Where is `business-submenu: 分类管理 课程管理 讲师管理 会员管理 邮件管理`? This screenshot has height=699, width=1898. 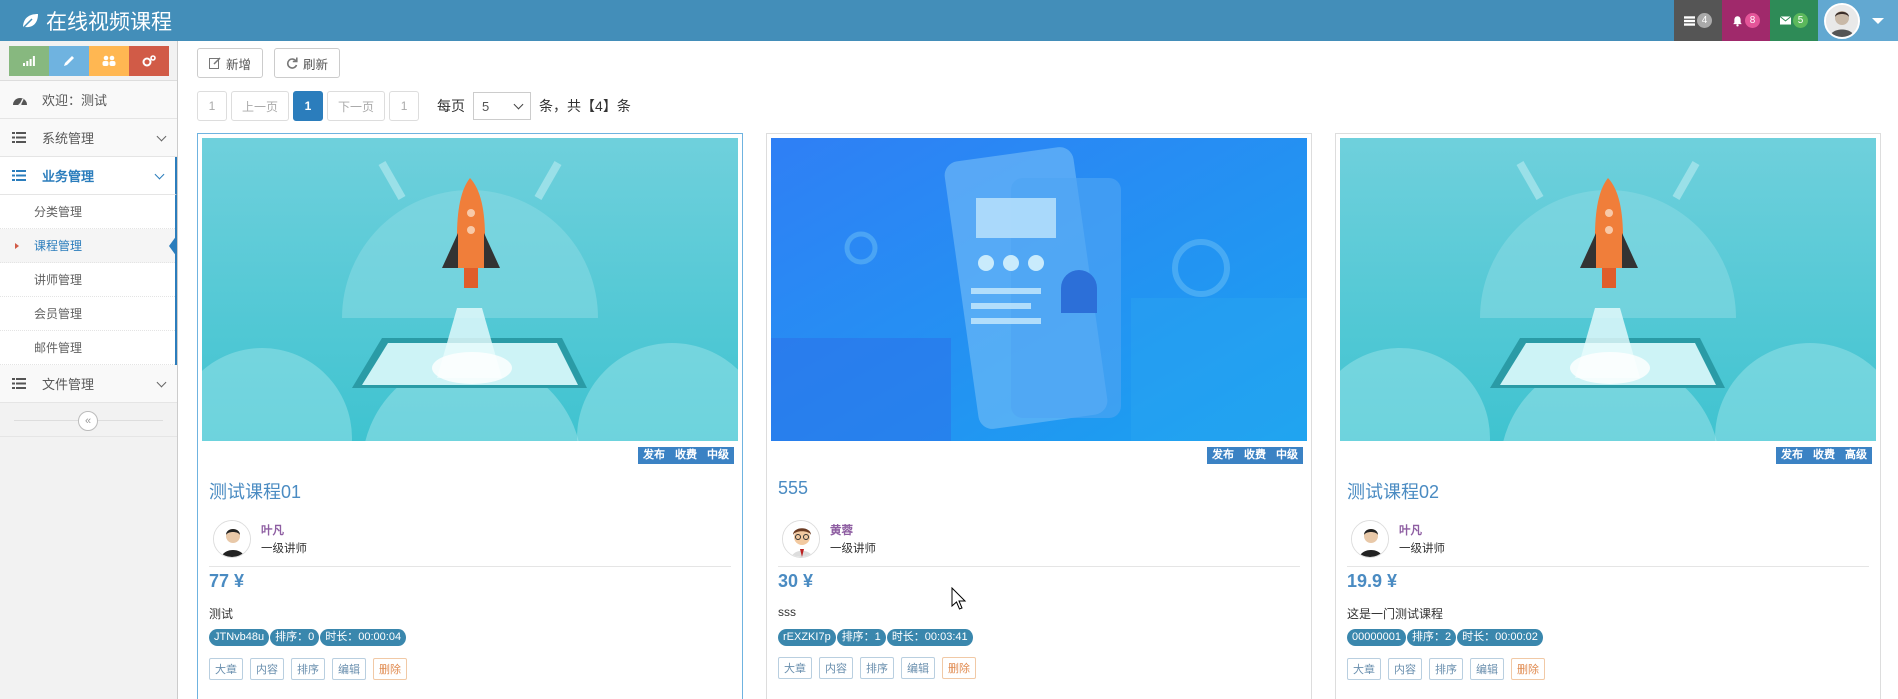
business-submenu: 分类管理 课程管理 讲师管理 会员管理 邮件管理 is located at coordinates (88, 280).